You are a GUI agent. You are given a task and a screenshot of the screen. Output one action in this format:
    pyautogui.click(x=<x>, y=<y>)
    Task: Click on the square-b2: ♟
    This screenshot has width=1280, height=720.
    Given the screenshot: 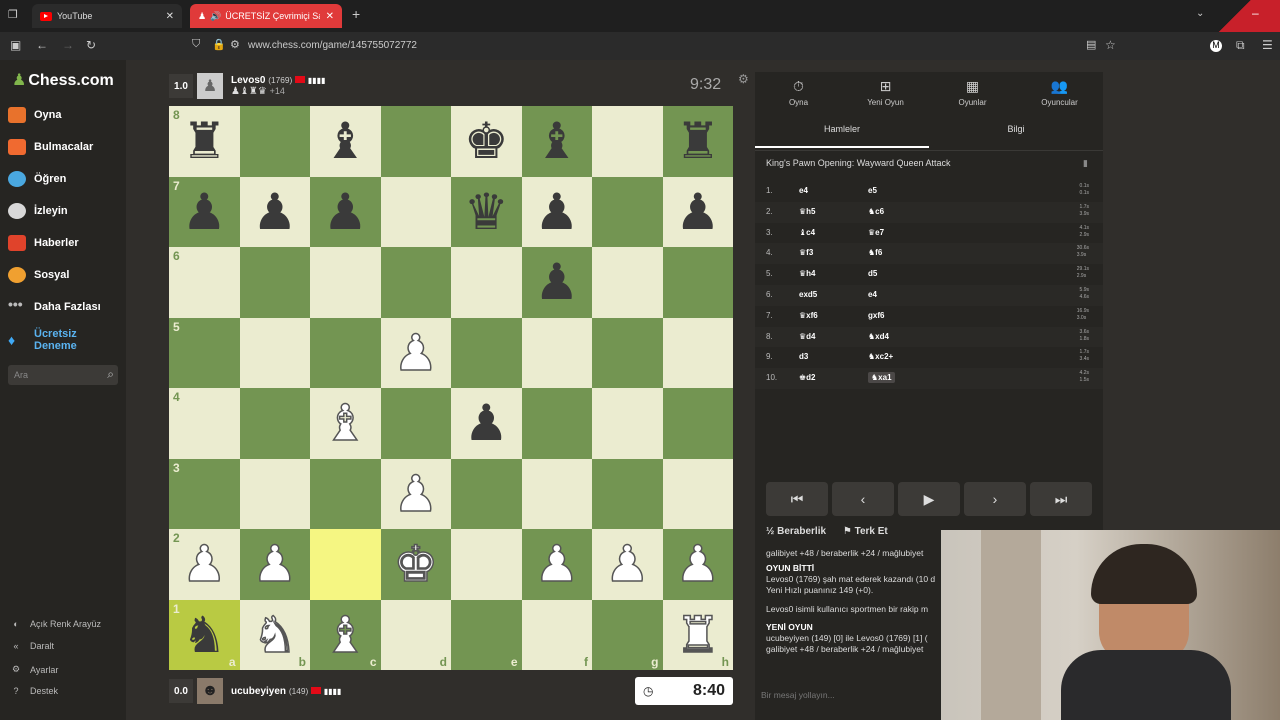 What is the action you would take?
    pyautogui.click(x=274, y=564)
    